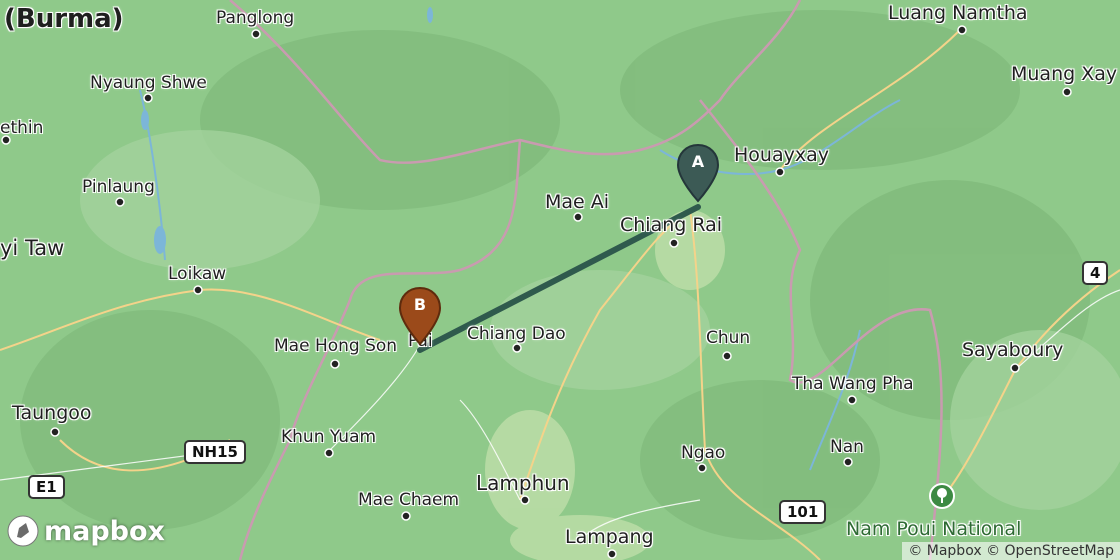  What do you see at coordinates (409, 500) in the screenshot?
I see `place-label-mae-chaem: Mae Chaem` at bounding box center [409, 500].